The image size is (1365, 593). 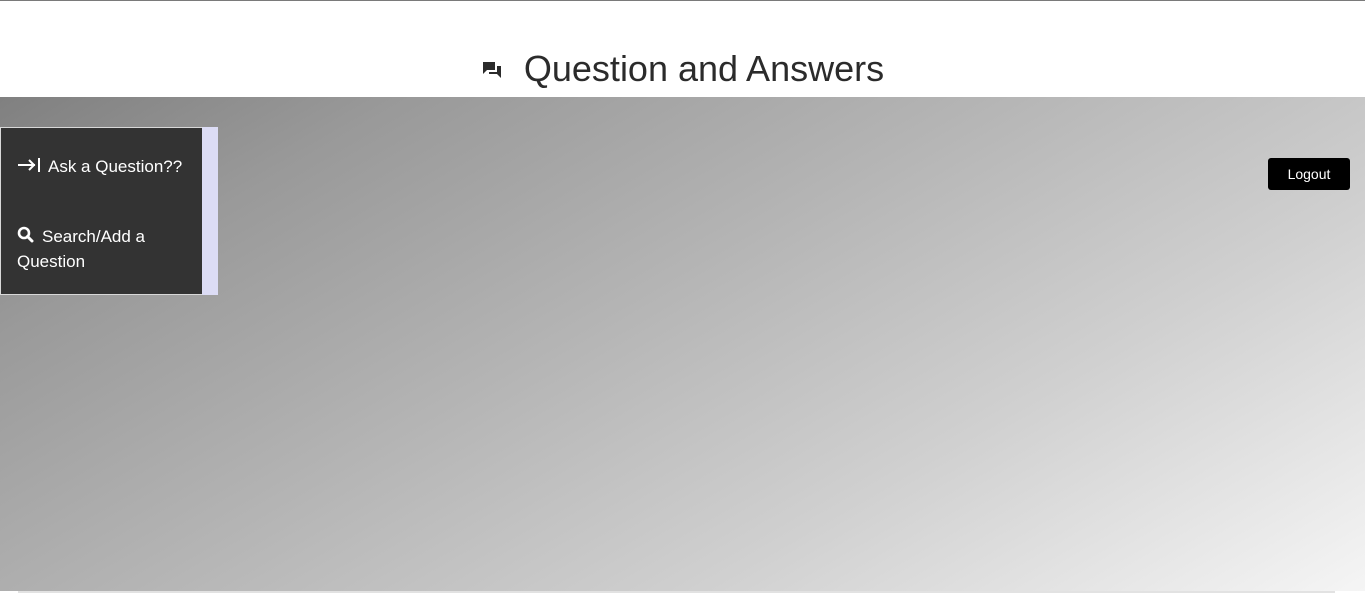 I want to click on sidebar: Ask a Question?? Search/Add a Question, so click(x=101, y=211).